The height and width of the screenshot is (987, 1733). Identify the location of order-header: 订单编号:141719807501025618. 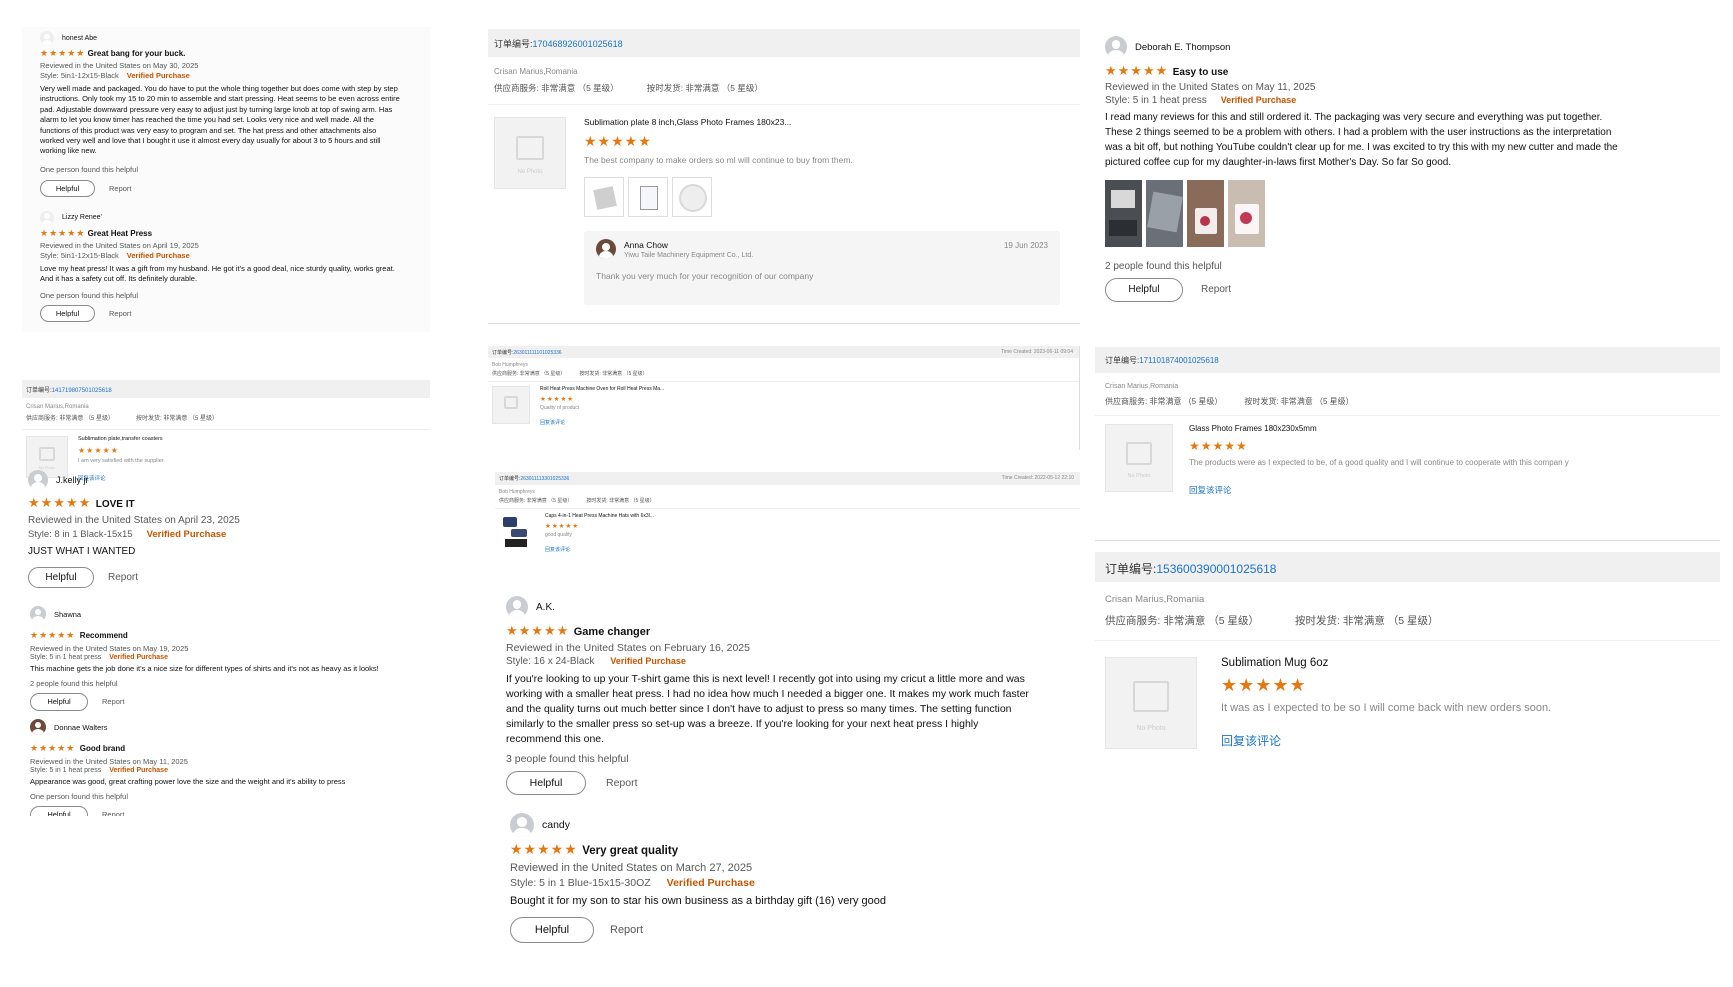
(226, 389).